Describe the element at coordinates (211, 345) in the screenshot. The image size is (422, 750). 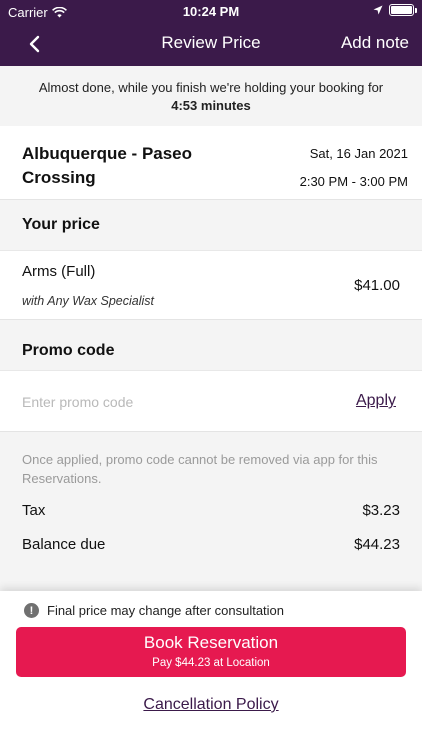
I see `promo-code-heading: Promo code` at that location.